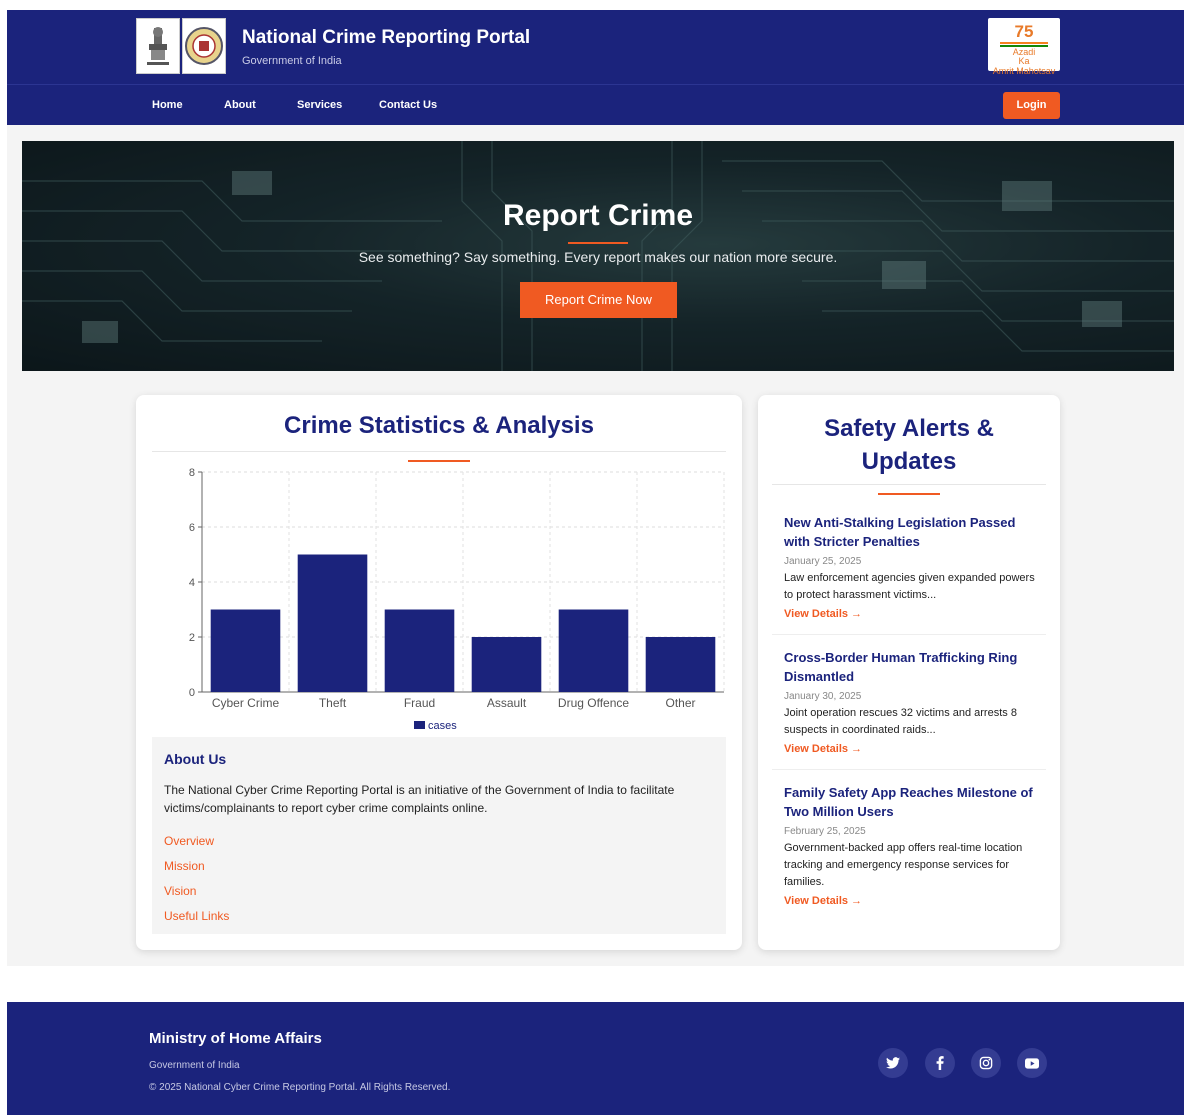  I want to click on login-button: Login, so click(1031, 105).